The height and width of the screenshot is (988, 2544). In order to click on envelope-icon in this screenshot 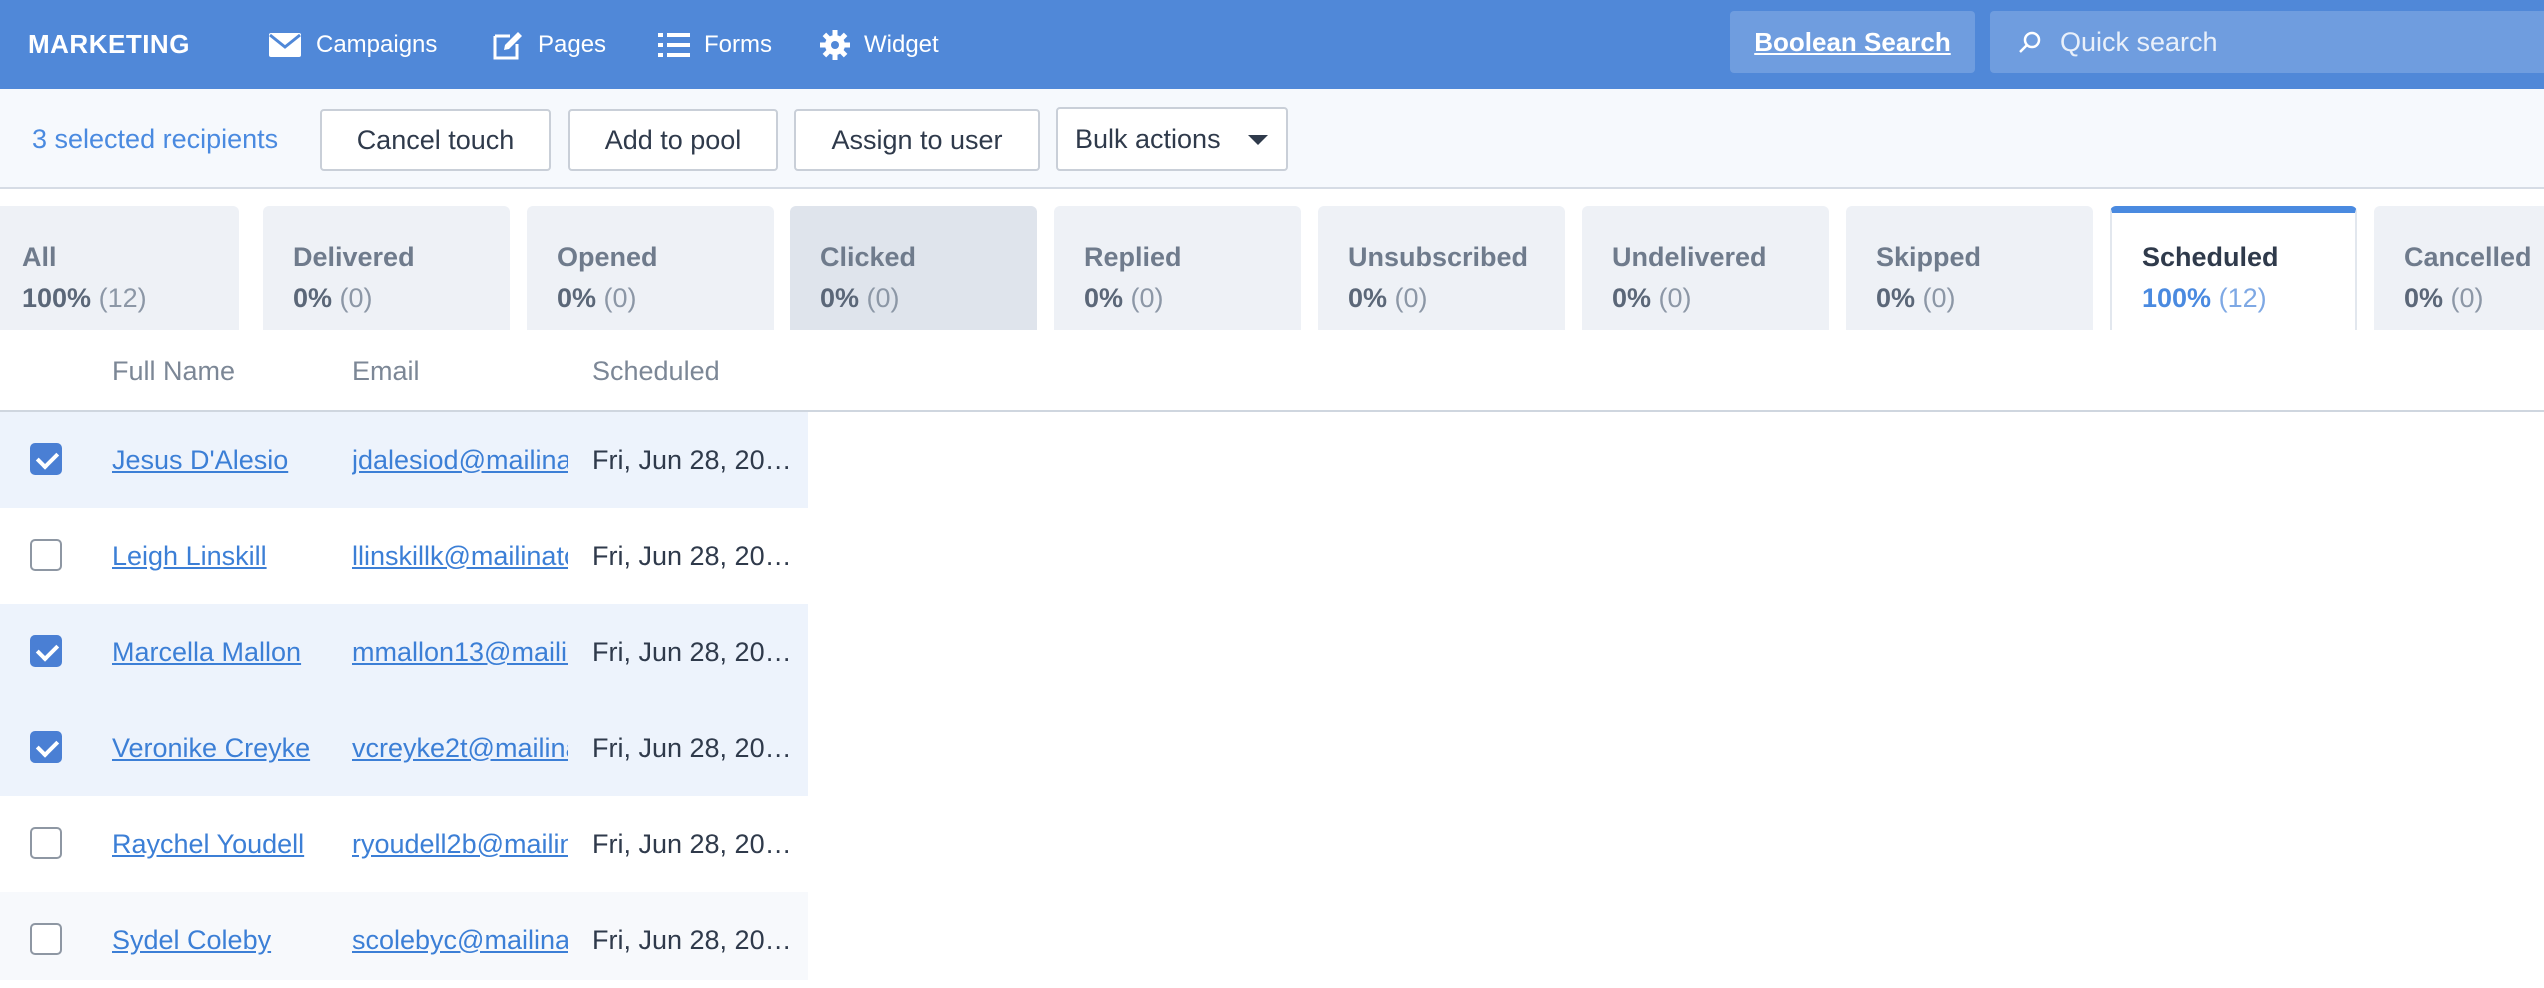, I will do `click(285, 44)`.